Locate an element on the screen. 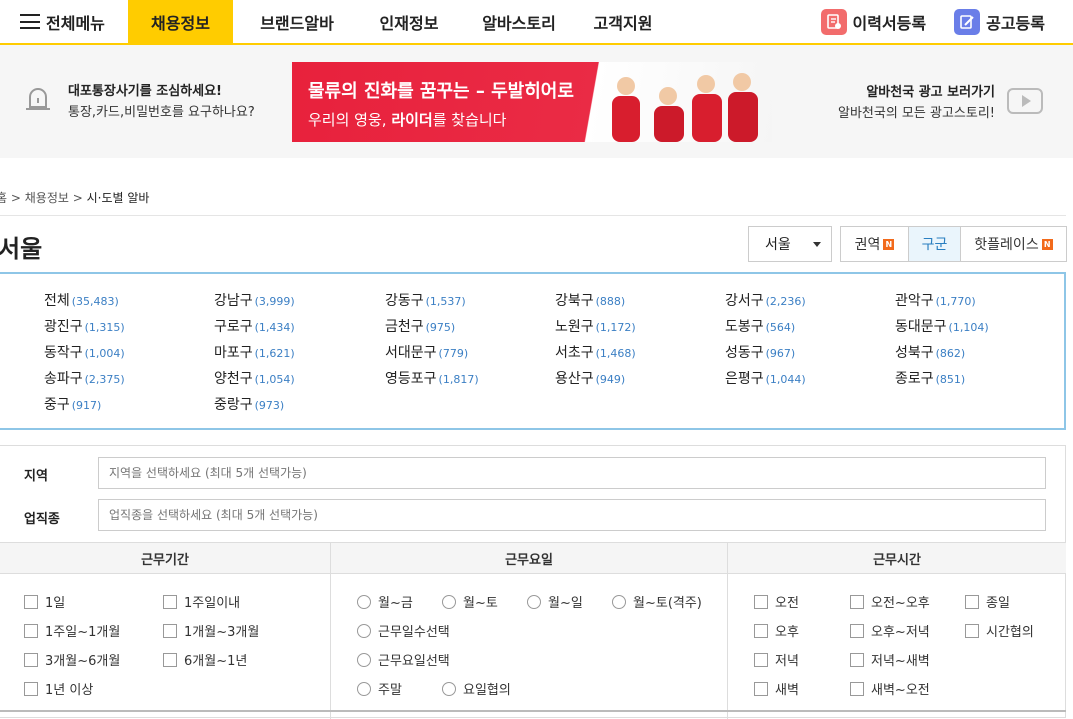 The image size is (1073, 719). district-link: 노원구 (1,172) is located at coordinates (595, 326).